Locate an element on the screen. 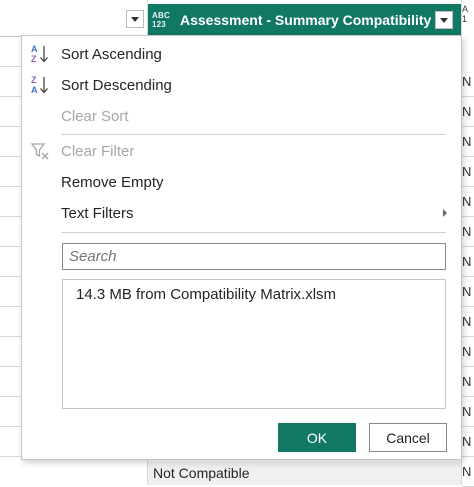 Image resolution: width=474 pixels, height=487 pixels. type-any-icon: ABC 123 is located at coordinates (161, 20).